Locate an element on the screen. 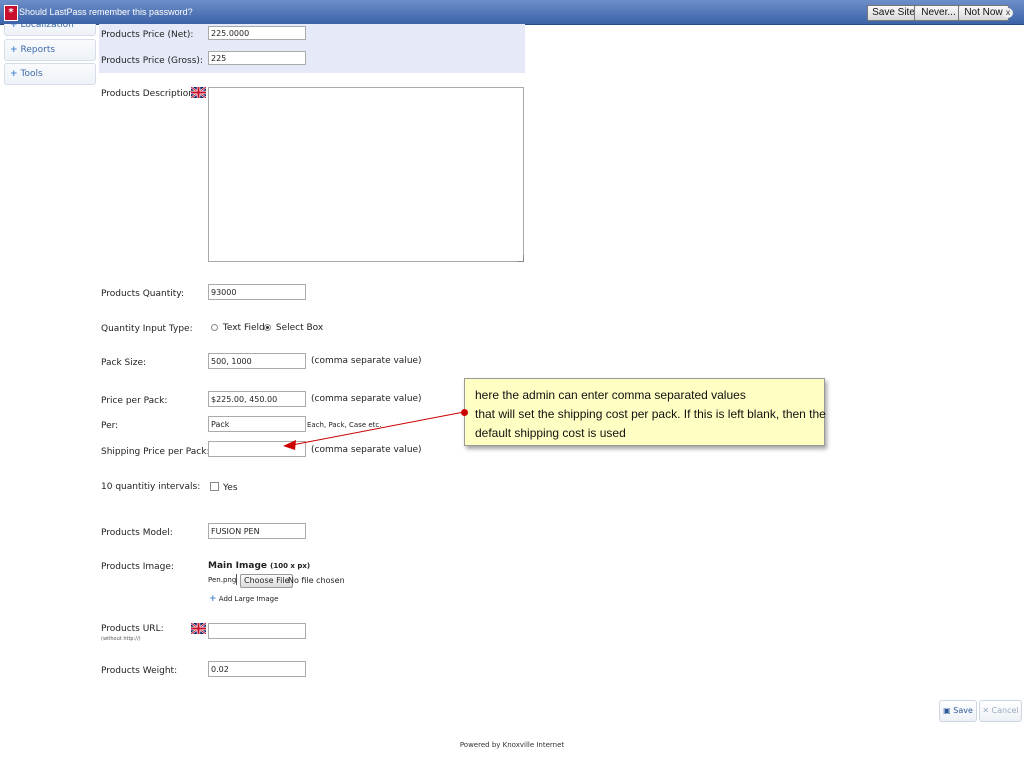 Image resolution: width=1024 pixels, height=768 pixels. callout-line: default shipping cost is used is located at coordinates (550, 433).